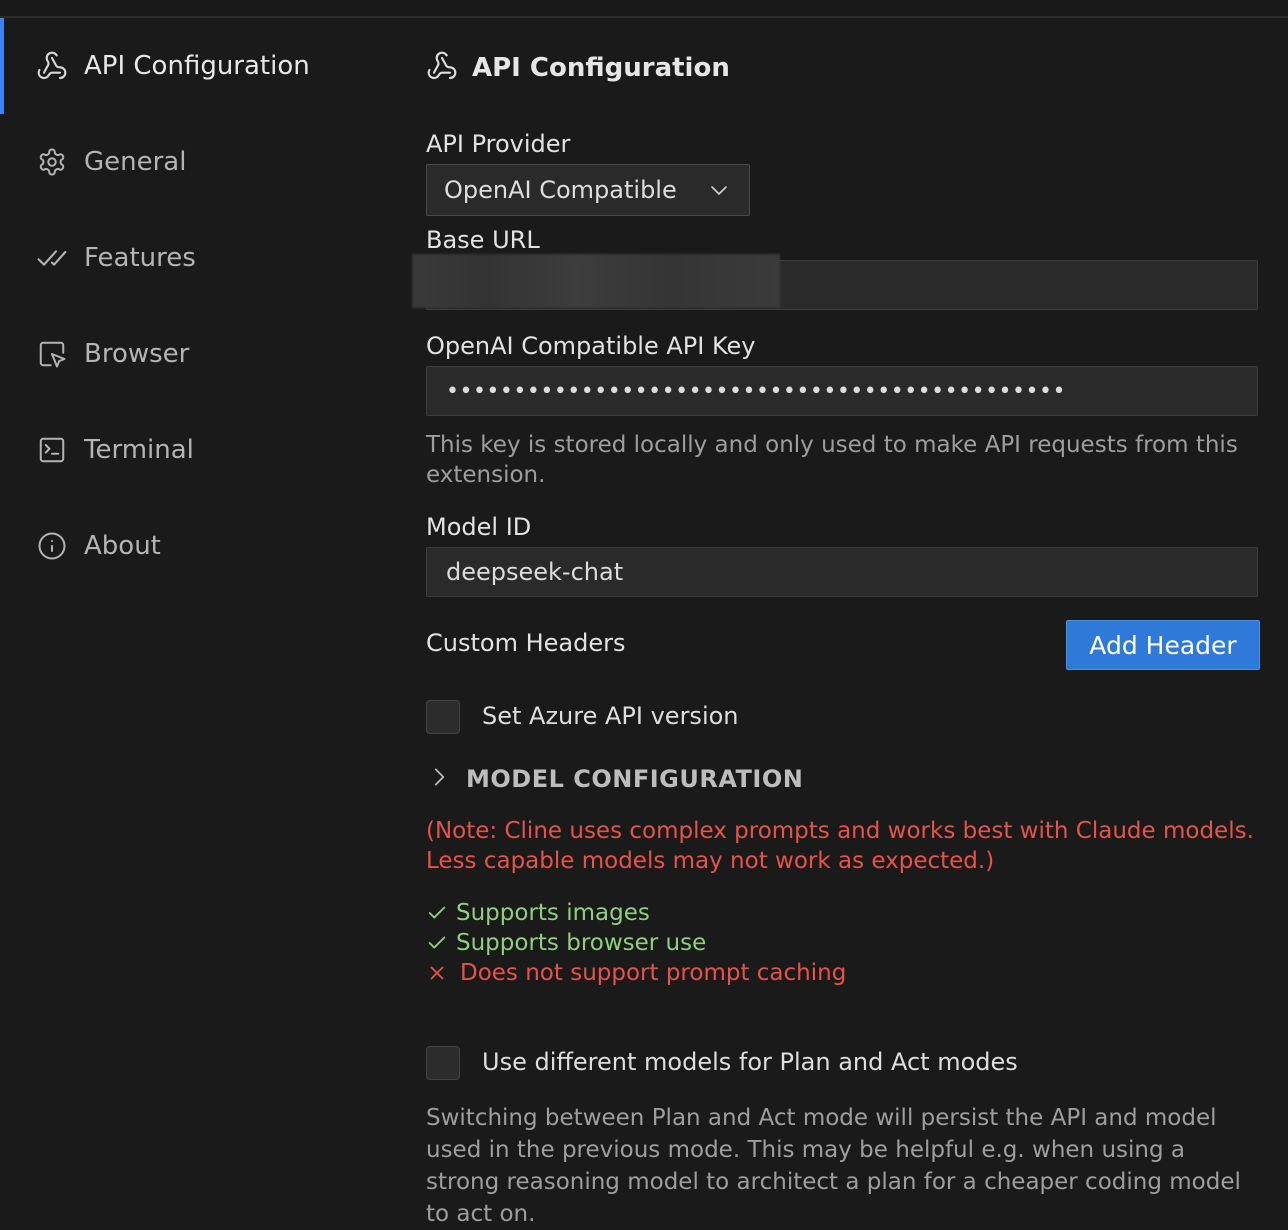 This screenshot has width=1288, height=1230. I want to click on sidebar-item-about: About, so click(200, 546).